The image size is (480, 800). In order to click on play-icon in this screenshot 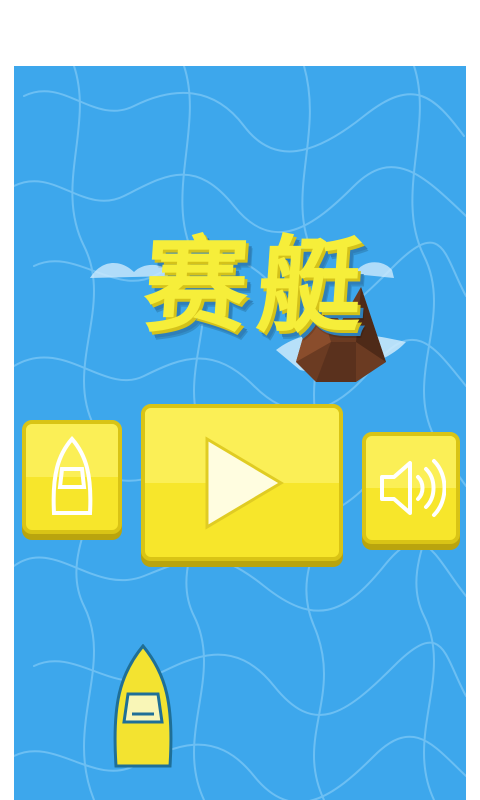, I will do `click(244, 482)`.